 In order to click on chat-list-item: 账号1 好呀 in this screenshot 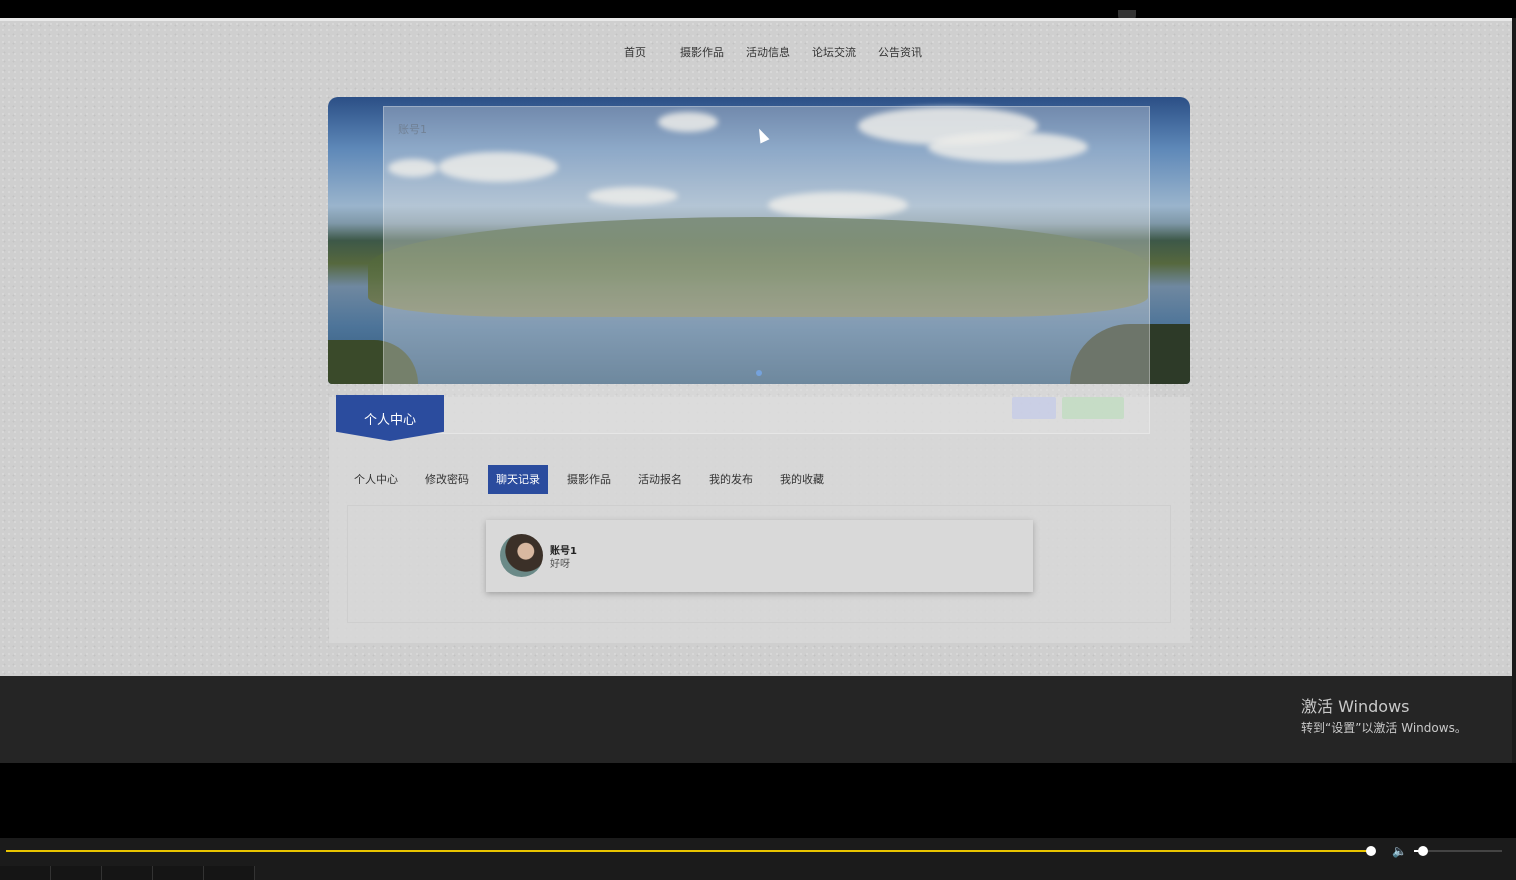, I will do `click(759, 556)`.